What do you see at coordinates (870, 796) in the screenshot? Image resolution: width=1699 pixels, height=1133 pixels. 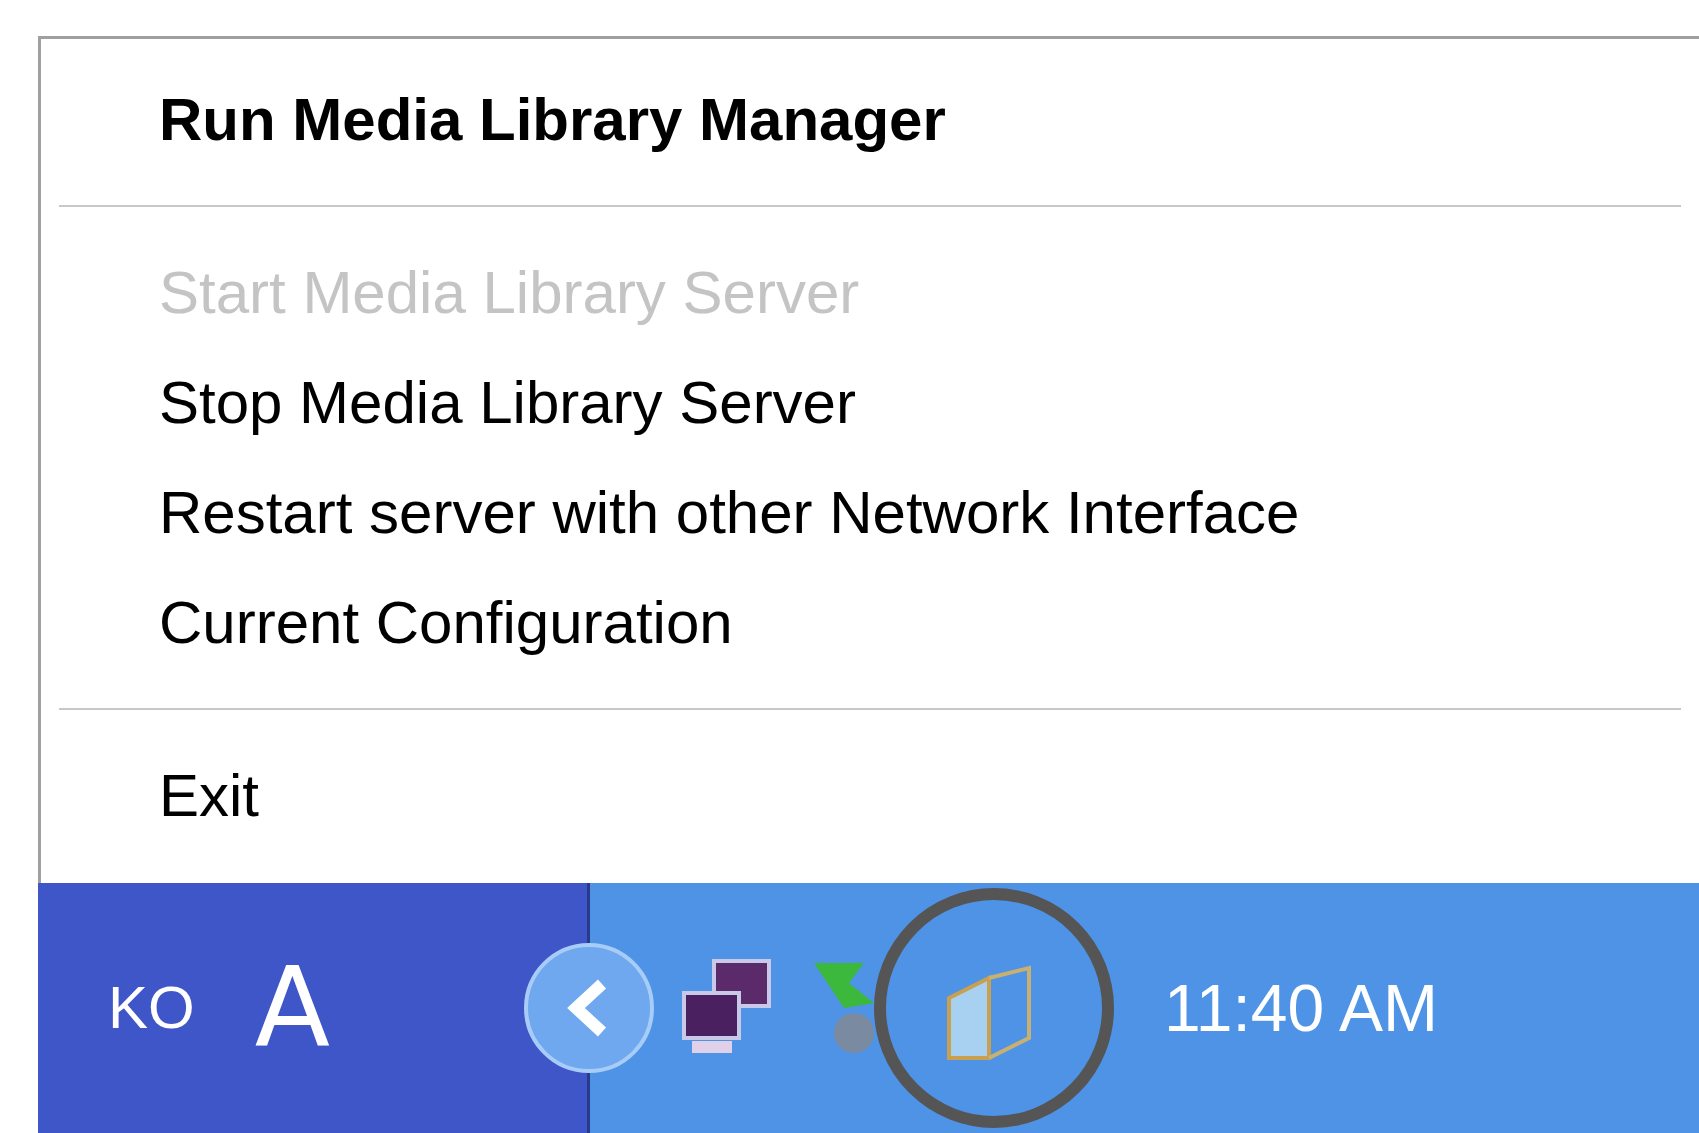 I see `menu-item: Exit` at bounding box center [870, 796].